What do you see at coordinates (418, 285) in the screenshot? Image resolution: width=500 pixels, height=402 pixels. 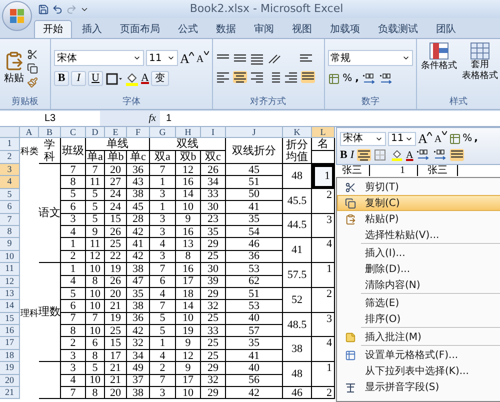 I see `menu-item: 清除内容(N)` at bounding box center [418, 285].